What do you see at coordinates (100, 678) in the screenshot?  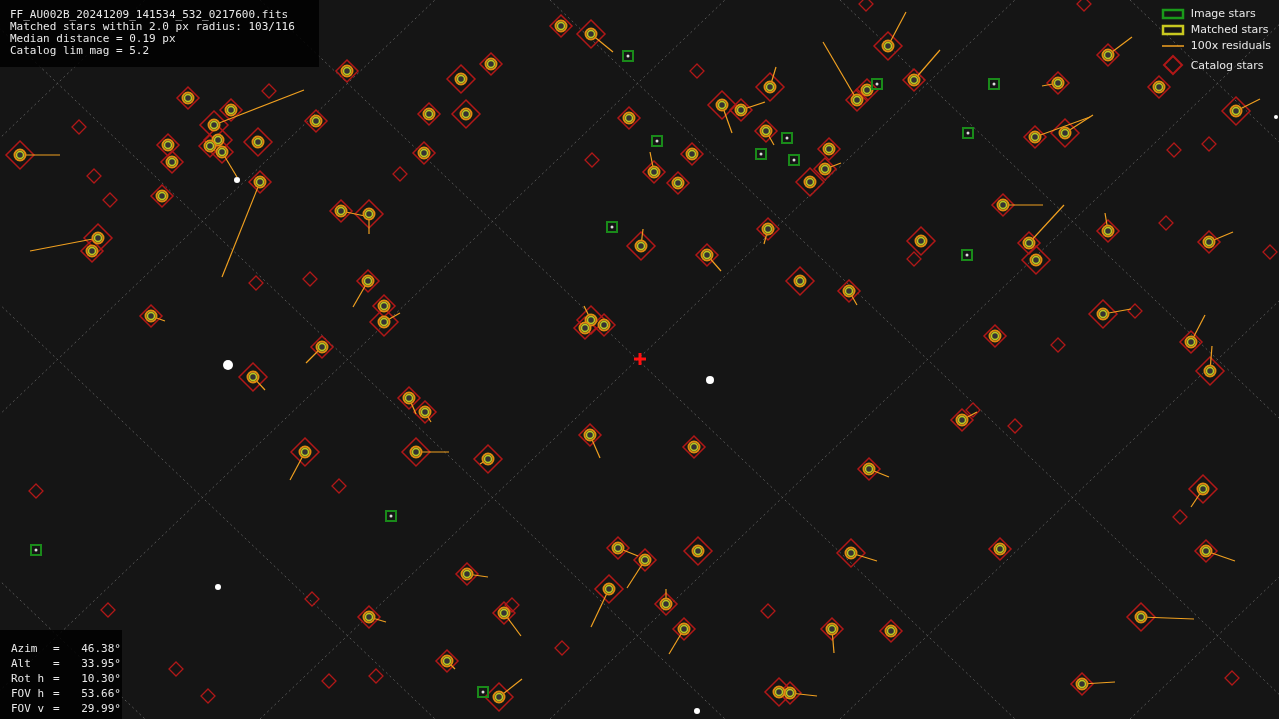 I see `parameter-value: 10.30°` at bounding box center [100, 678].